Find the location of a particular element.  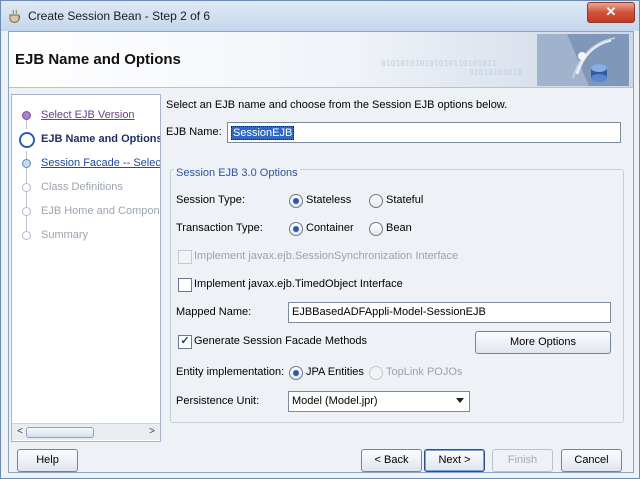

stateless-radio is located at coordinates (296, 201).